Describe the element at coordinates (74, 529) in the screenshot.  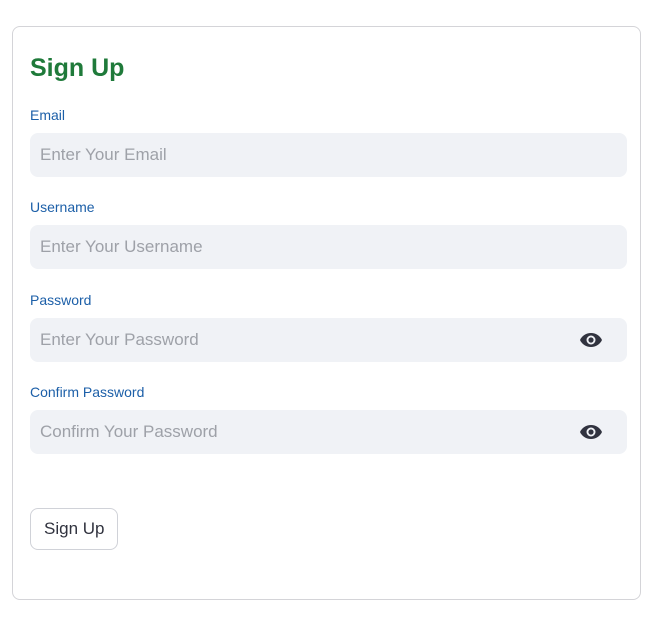
I see `sign-up-button: Sign Up` at that location.